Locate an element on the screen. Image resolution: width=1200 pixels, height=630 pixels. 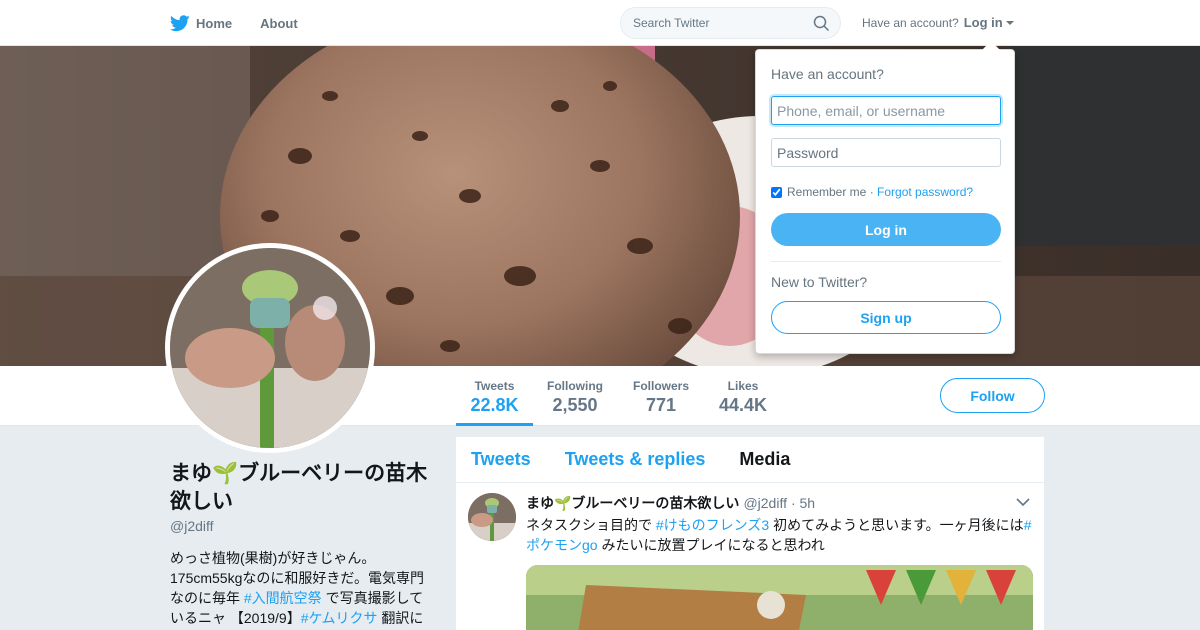
nav-left: Home About is located at coordinates (248, 23).